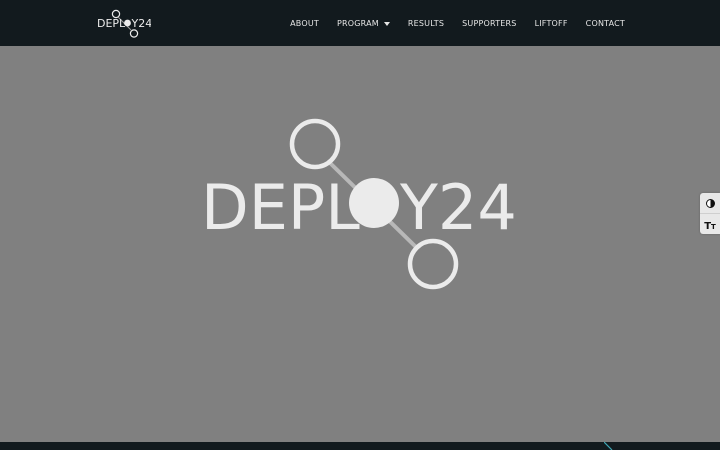 The height and width of the screenshot is (450, 720). I want to click on nav-item-about: ABOUT, so click(304, 23).